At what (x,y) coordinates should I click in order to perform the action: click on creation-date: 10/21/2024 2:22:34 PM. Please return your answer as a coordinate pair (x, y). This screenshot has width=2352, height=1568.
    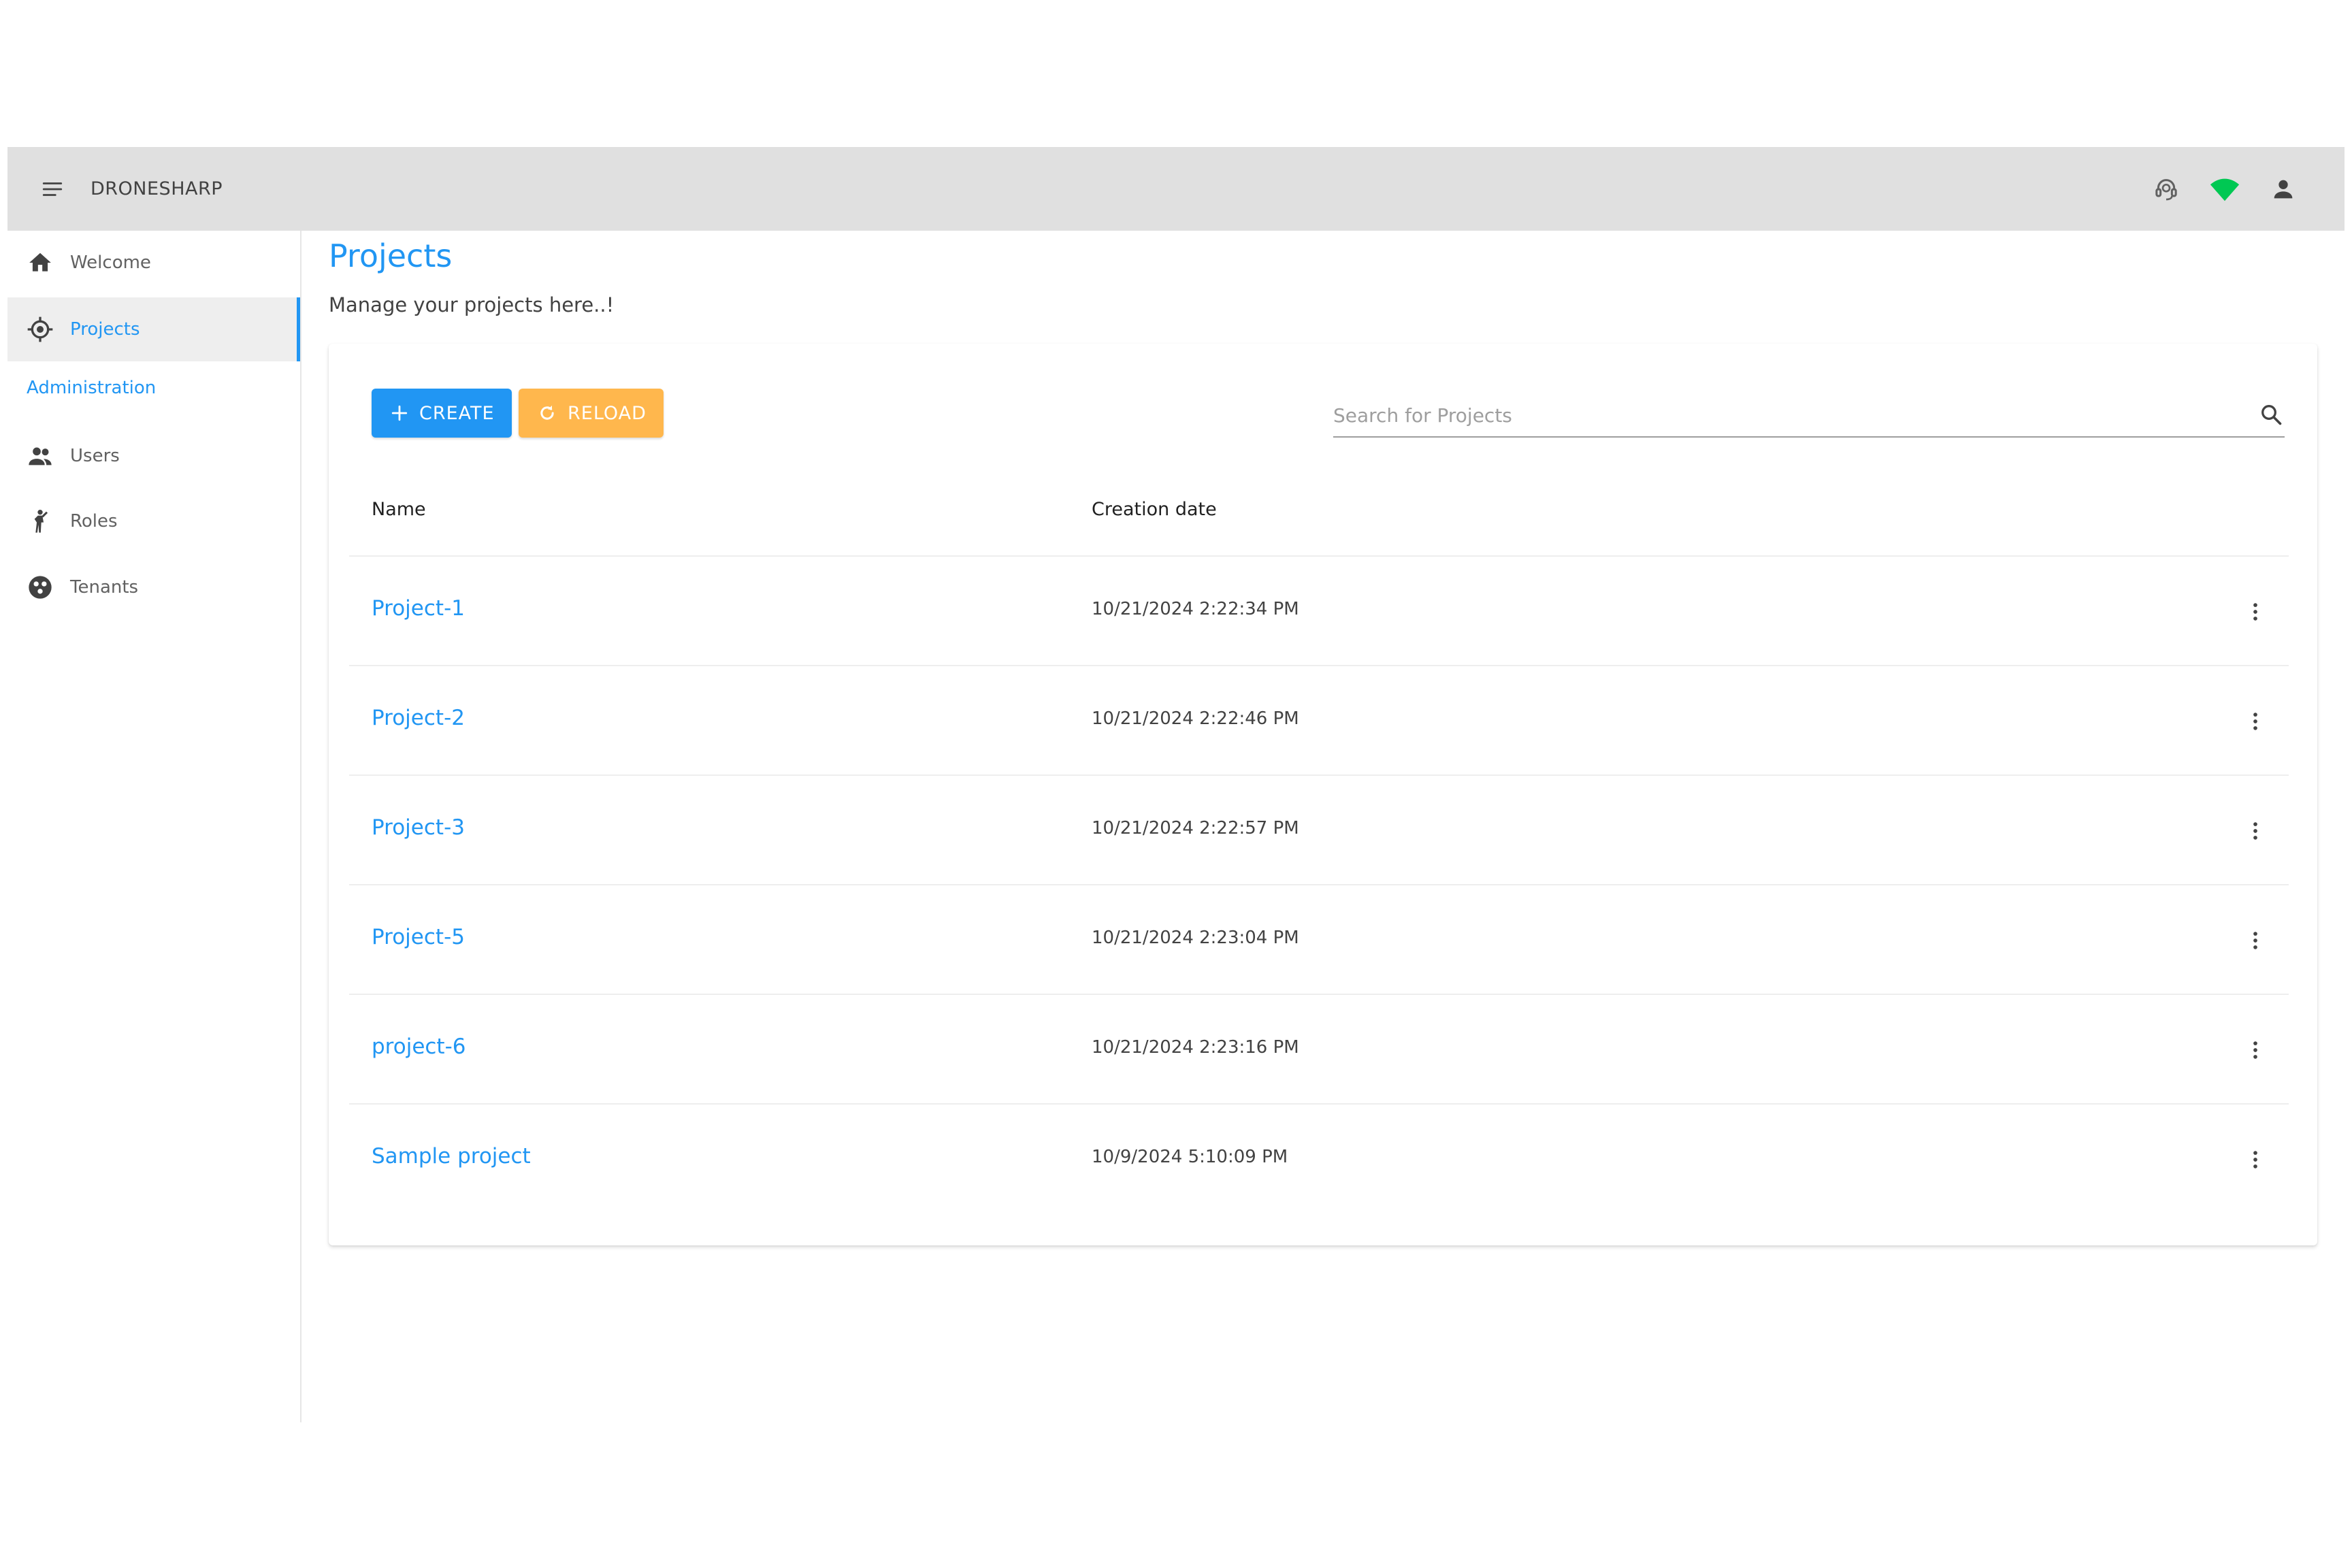
    Looking at the image, I should click on (1195, 609).